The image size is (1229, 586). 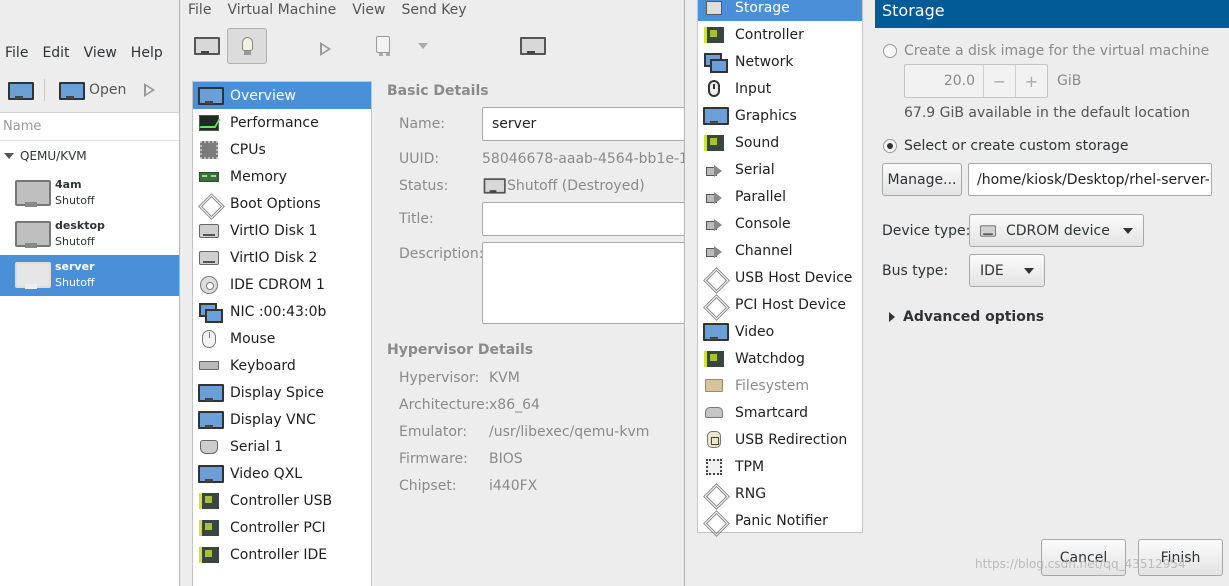 I want to click on power-icon, so click(x=383, y=44).